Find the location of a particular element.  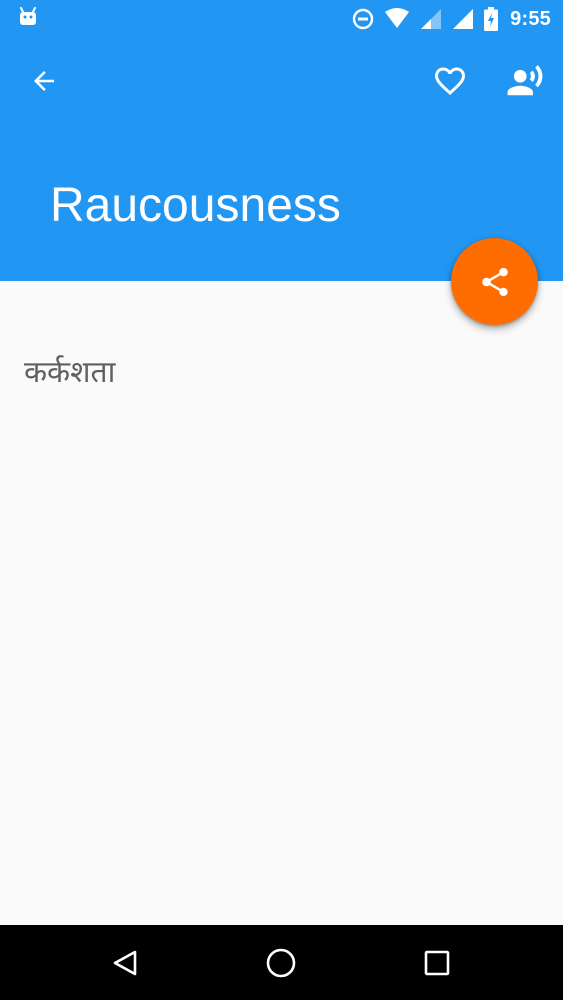

nav-recents-button is located at coordinates (437, 963).